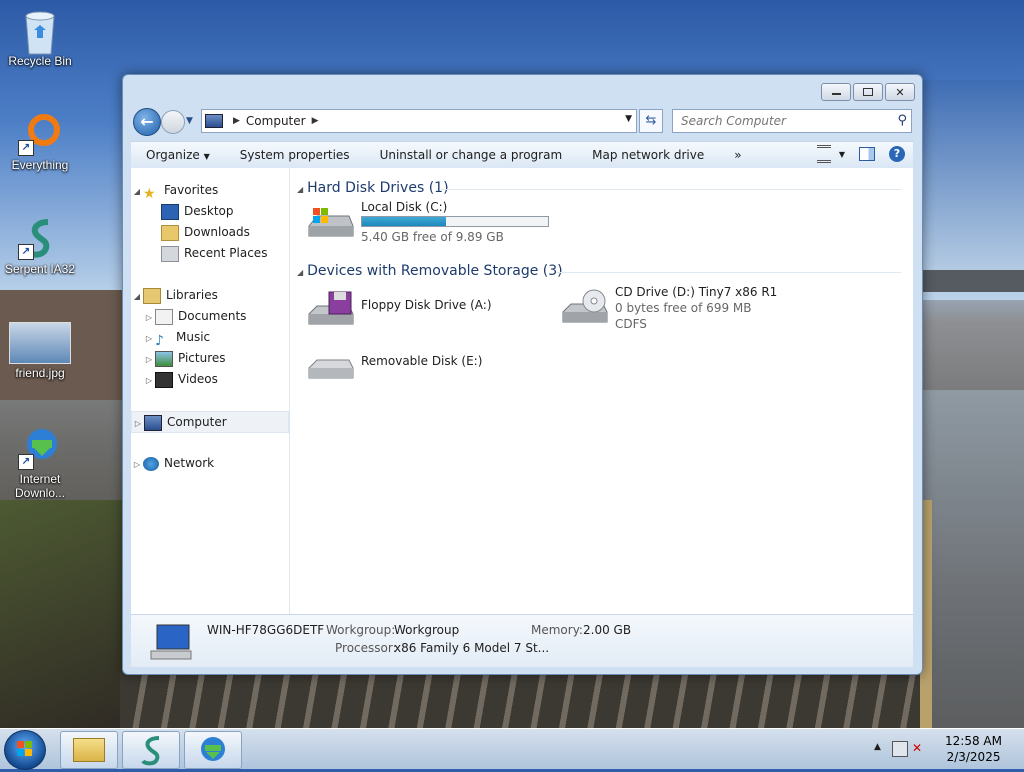 This screenshot has height=772, width=1024. What do you see at coordinates (40, 448) in the screenshot?
I see `internet-download-manager-icon: ↗` at bounding box center [40, 448].